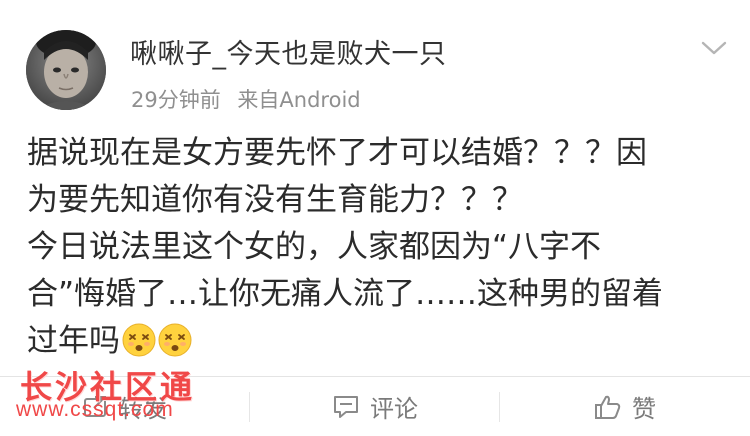 This screenshot has width=750, height=436. I want to click on post-source: 来自Android, so click(299, 100).